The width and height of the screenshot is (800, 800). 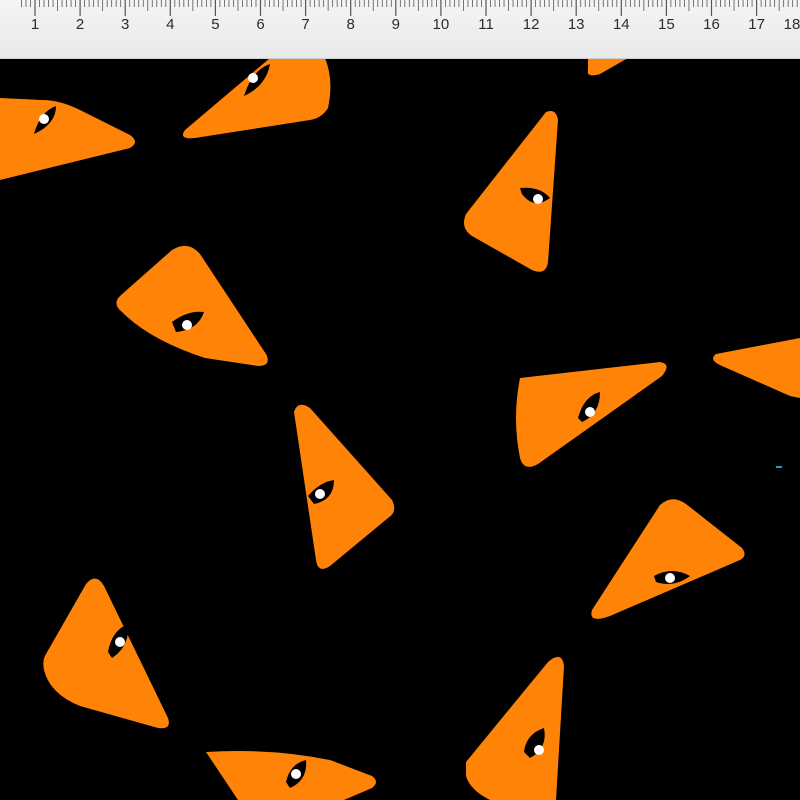 What do you see at coordinates (621, 24) in the screenshot?
I see `ruler-label: 14` at bounding box center [621, 24].